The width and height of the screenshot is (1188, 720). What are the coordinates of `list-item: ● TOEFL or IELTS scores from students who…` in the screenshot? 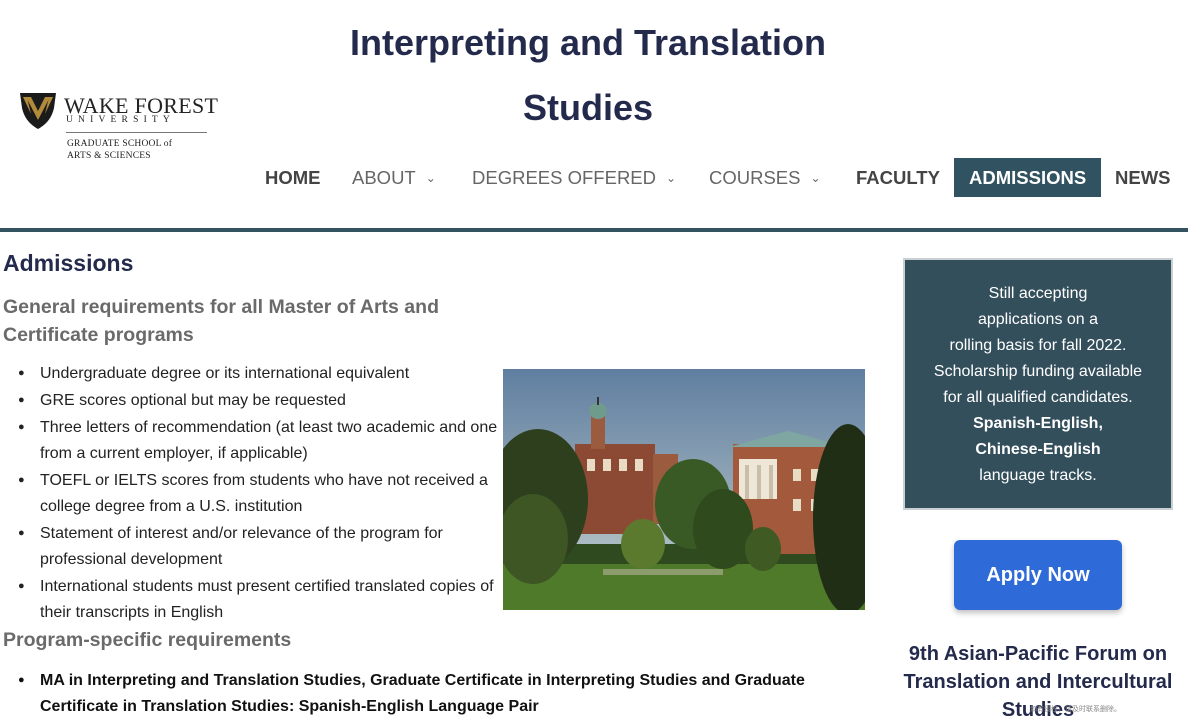 It's located at (259, 493).